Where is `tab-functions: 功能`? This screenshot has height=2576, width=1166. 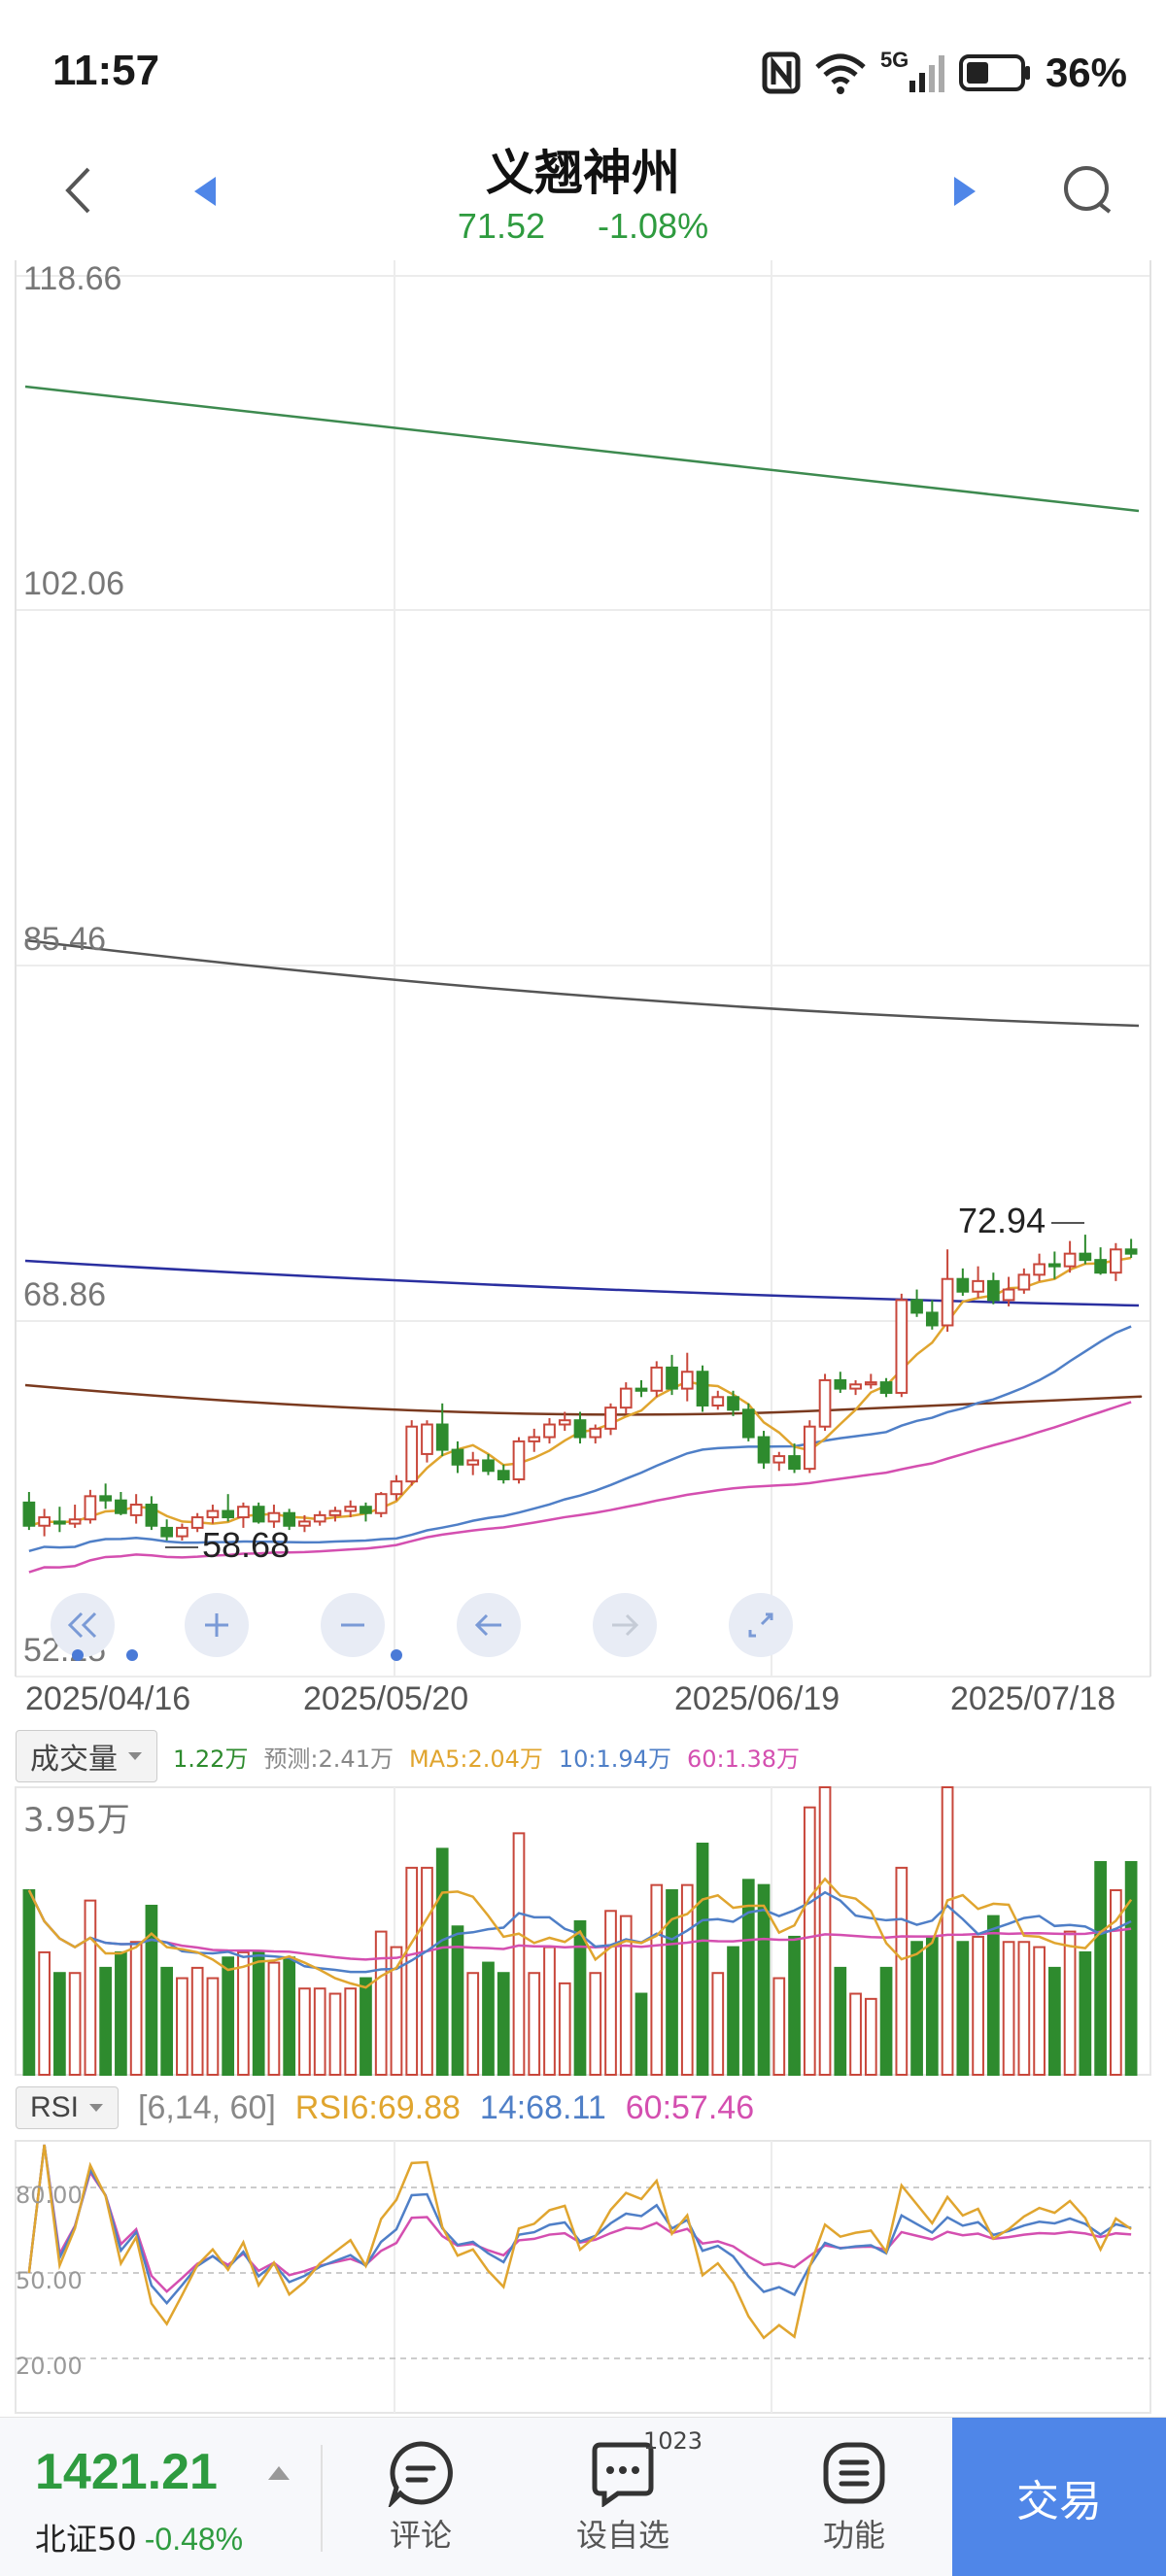
tab-functions: 功能 is located at coordinates (854, 2498).